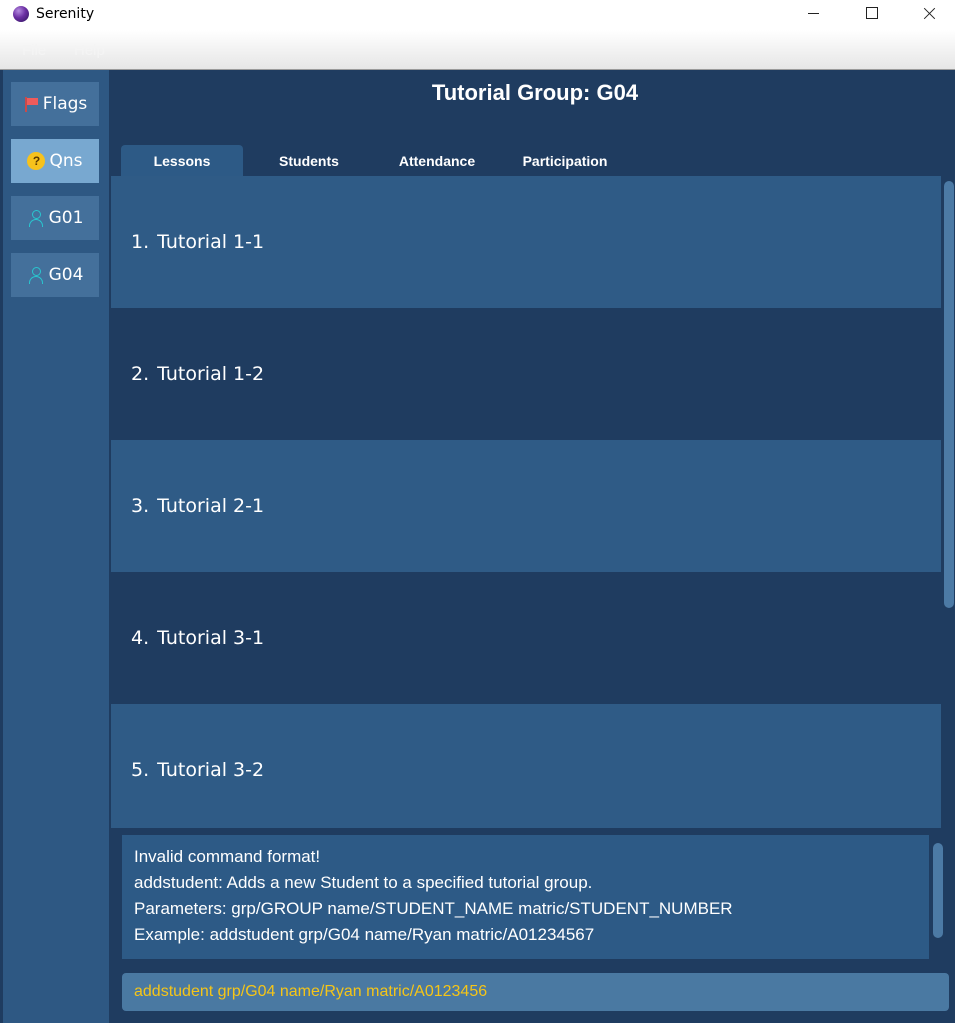 The image size is (955, 1023). Describe the element at coordinates (526, 242) in the screenshot. I see `list-item: 1. Tutorial 1-1` at that location.